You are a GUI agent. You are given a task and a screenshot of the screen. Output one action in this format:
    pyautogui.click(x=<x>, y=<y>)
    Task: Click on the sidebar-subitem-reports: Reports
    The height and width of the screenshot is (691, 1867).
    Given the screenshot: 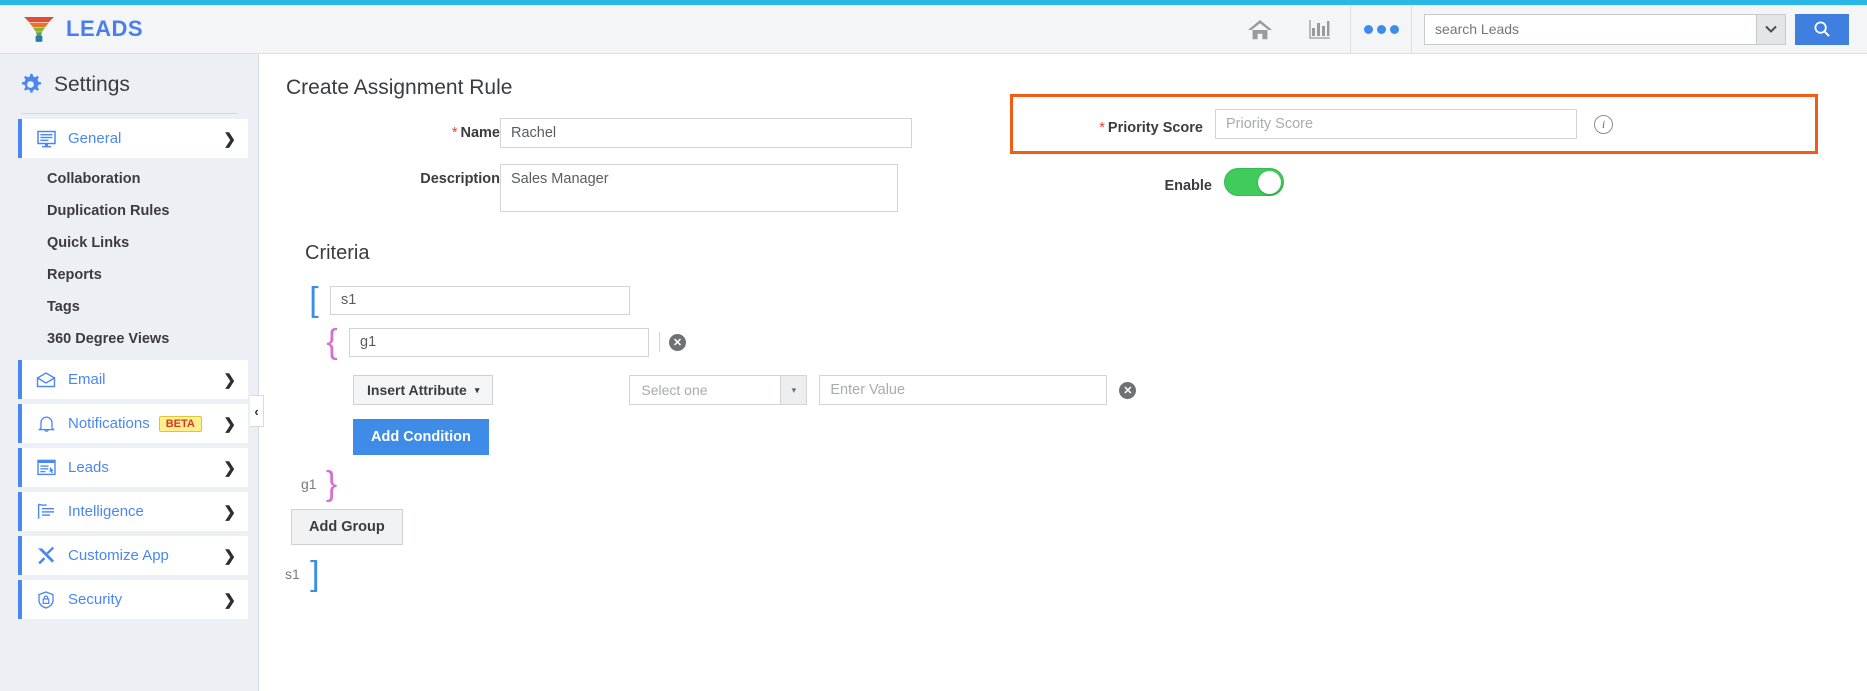 What is the action you would take?
    pyautogui.click(x=129, y=275)
    